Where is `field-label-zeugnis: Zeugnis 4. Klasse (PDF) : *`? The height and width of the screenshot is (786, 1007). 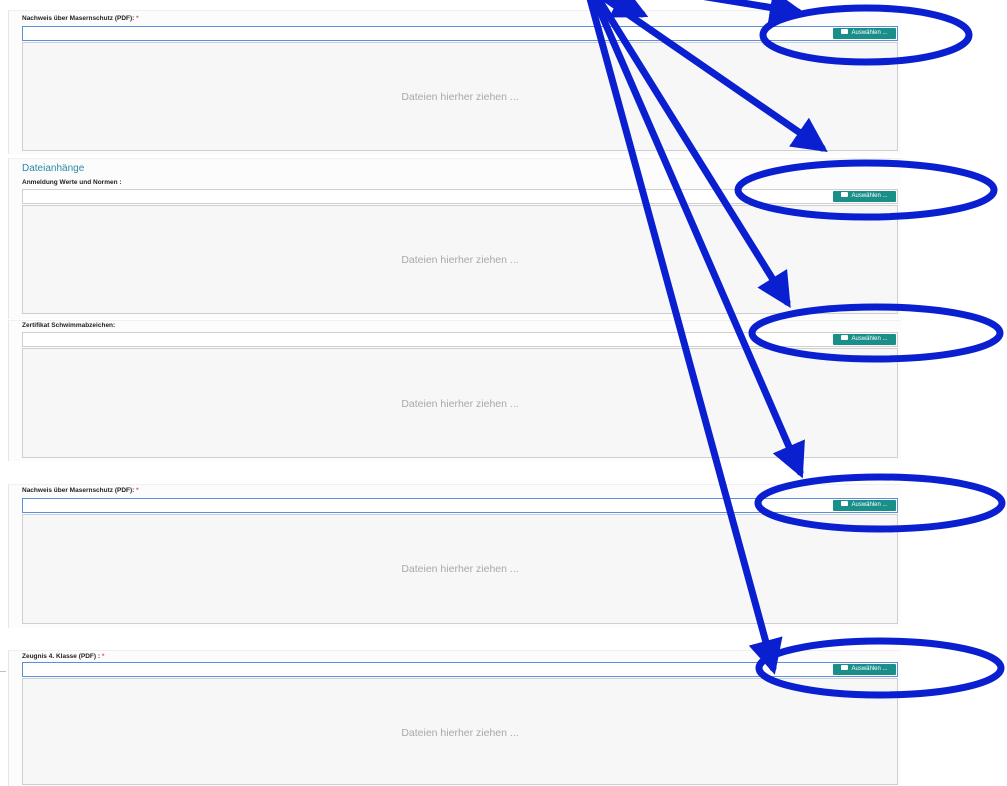 field-label-zeugnis: Zeugnis 4. Klasse (PDF) : * is located at coordinates (63, 656).